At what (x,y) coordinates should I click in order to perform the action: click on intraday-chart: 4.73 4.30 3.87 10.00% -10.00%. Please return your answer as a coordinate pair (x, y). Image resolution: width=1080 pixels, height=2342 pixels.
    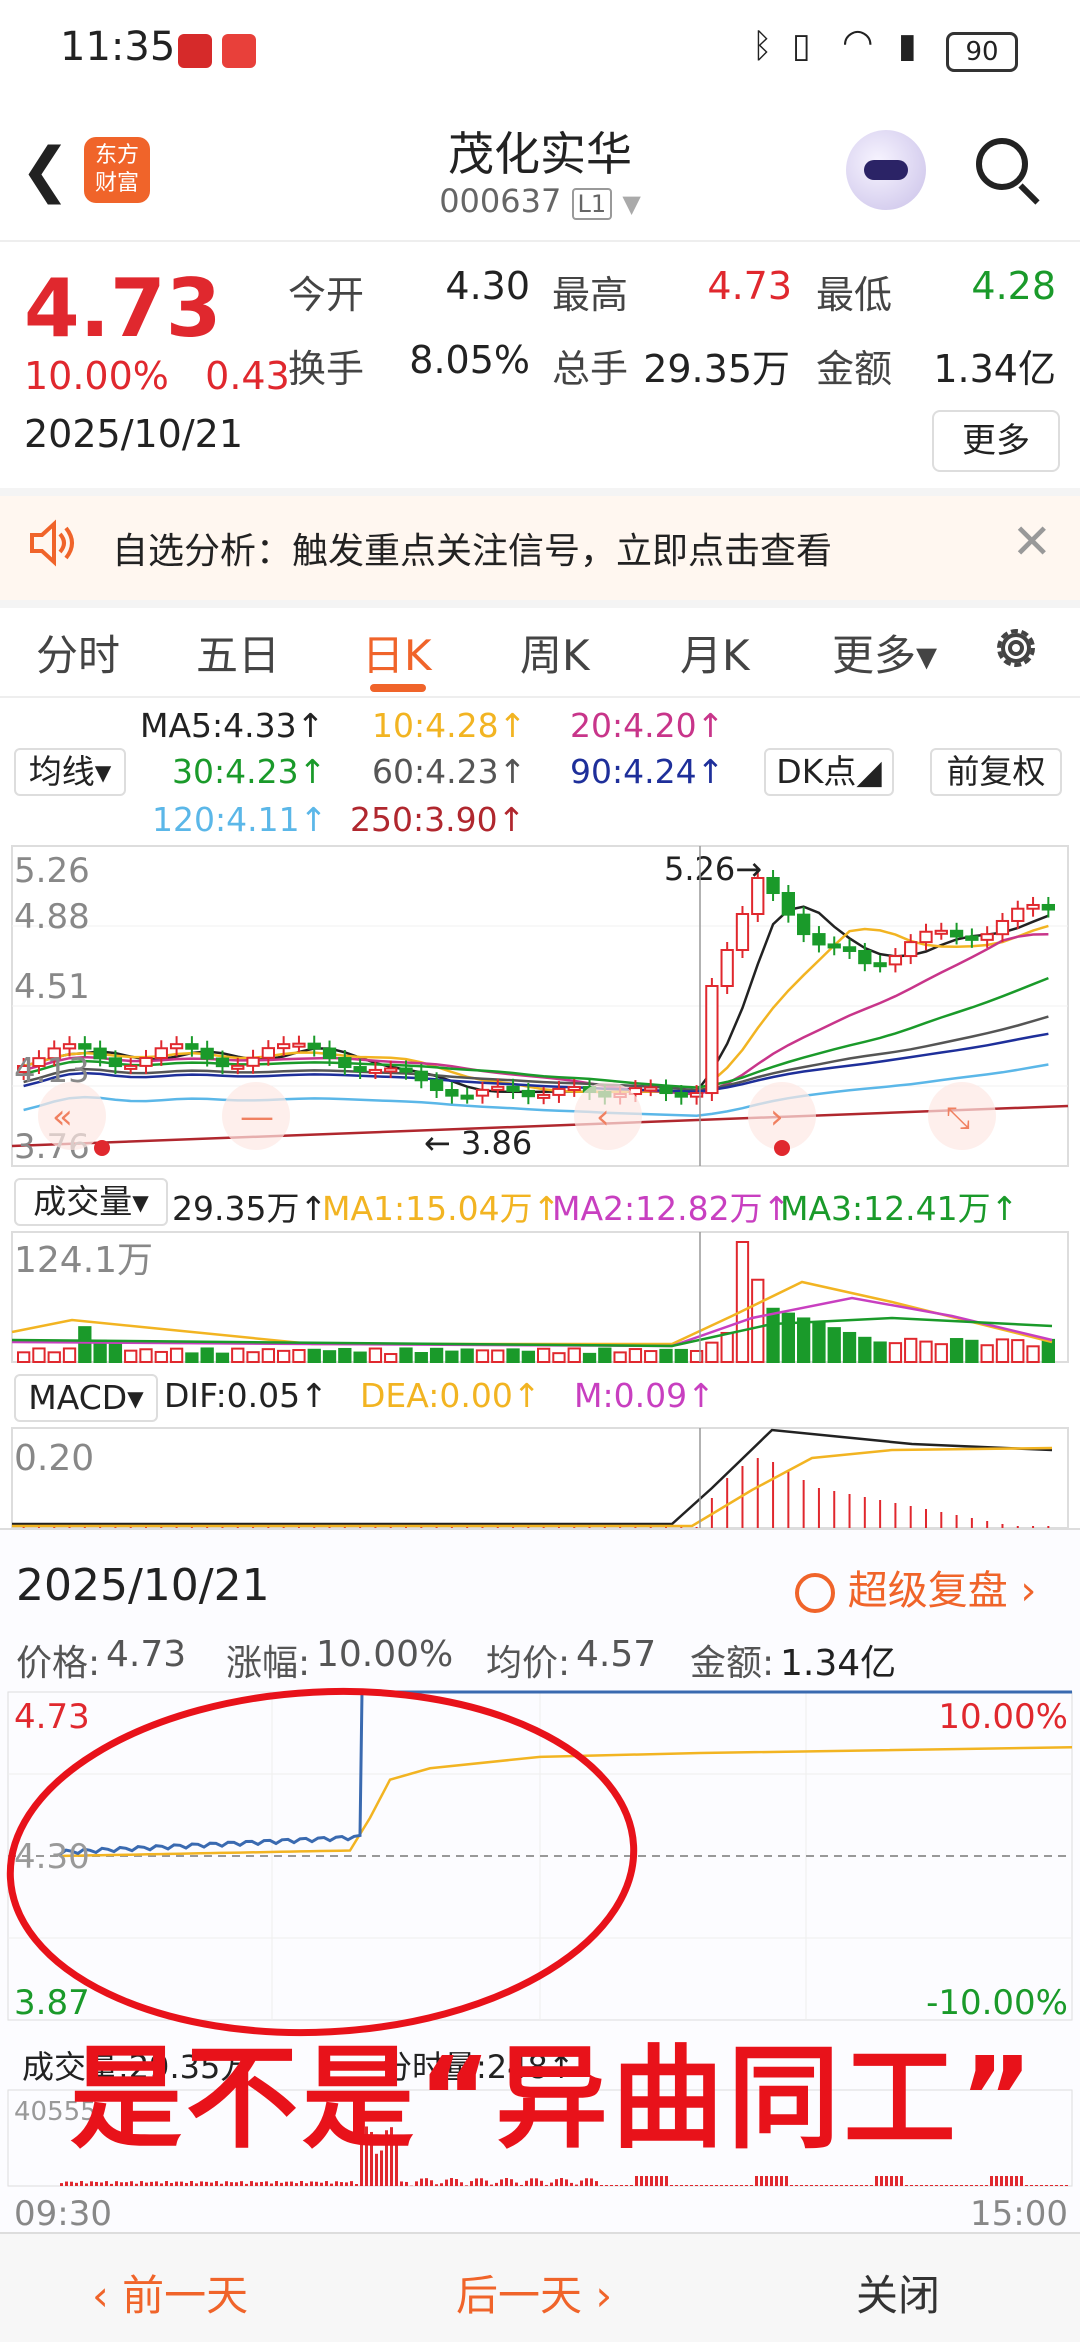
    Looking at the image, I should click on (540, 1856).